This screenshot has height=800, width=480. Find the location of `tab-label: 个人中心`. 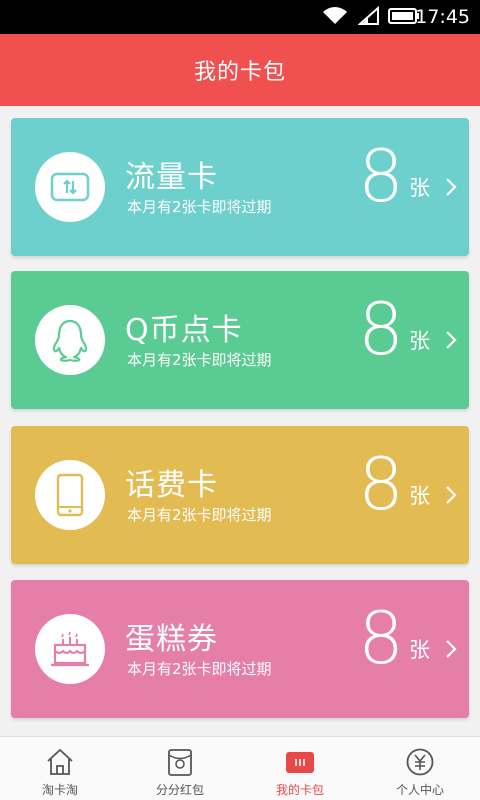

tab-label: 个人中心 is located at coordinates (419, 790).